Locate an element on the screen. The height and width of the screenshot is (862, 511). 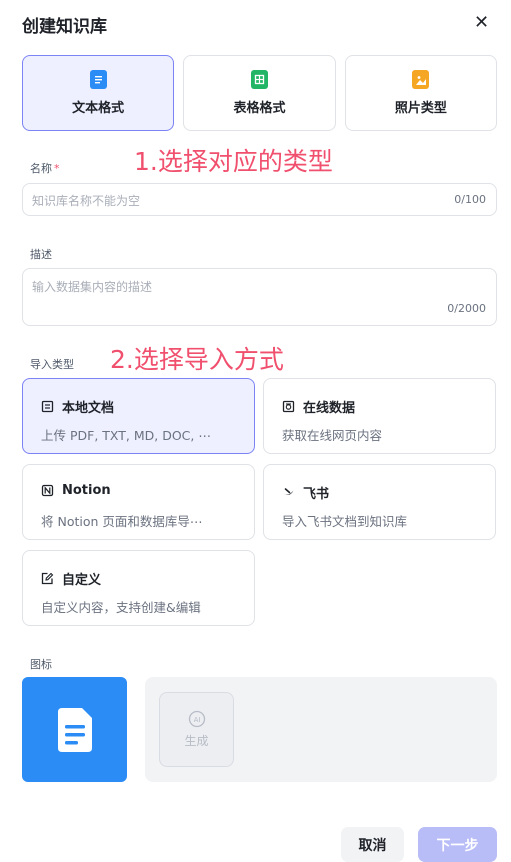
description-counter: 0/2000 is located at coordinates (466, 308).